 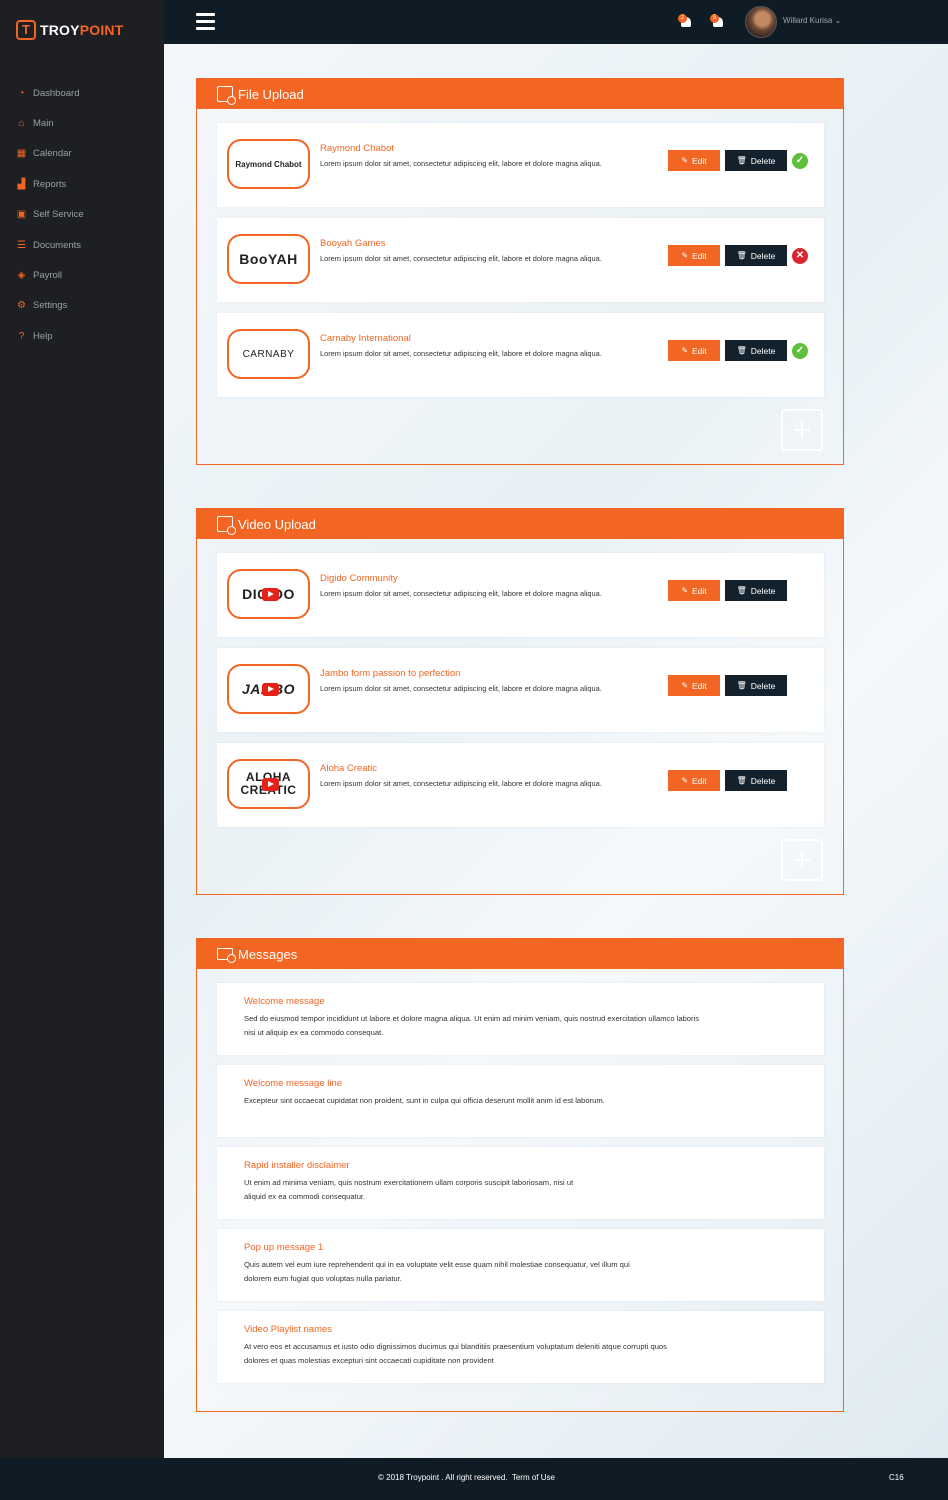 I want to click on error-icon: ✕, so click(x=800, y=256).